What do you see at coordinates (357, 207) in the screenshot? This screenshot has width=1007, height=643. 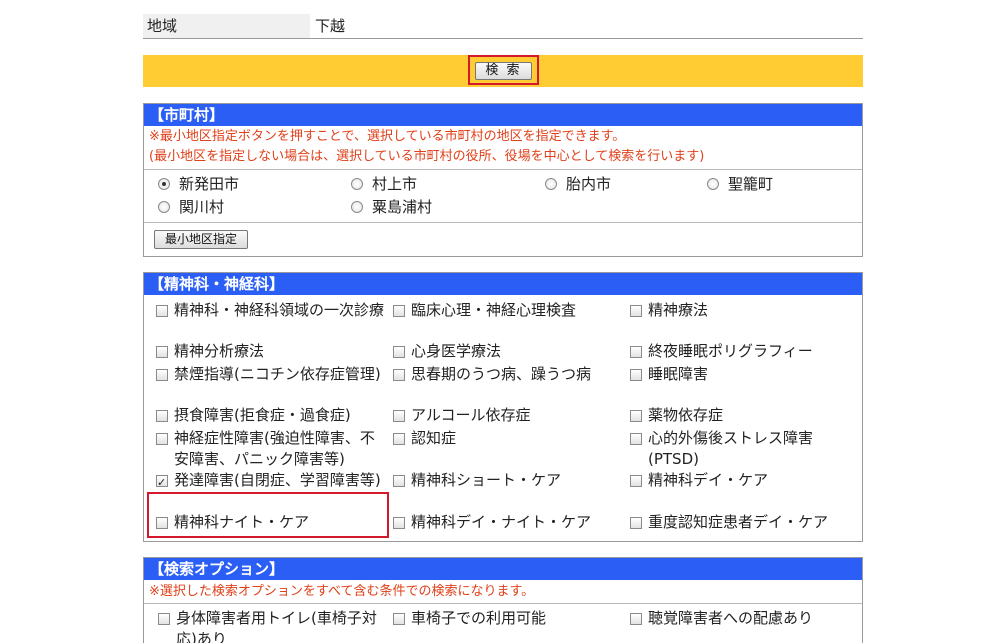 I see `radio-awashimaura-button` at bounding box center [357, 207].